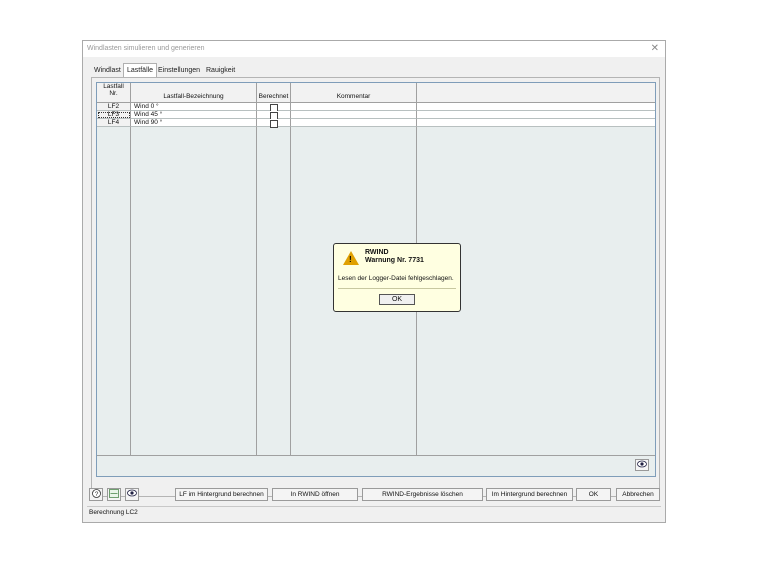 This screenshot has width=760, height=570. Describe the element at coordinates (354, 93) in the screenshot. I see `header-kommentar: Kommentar` at that location.